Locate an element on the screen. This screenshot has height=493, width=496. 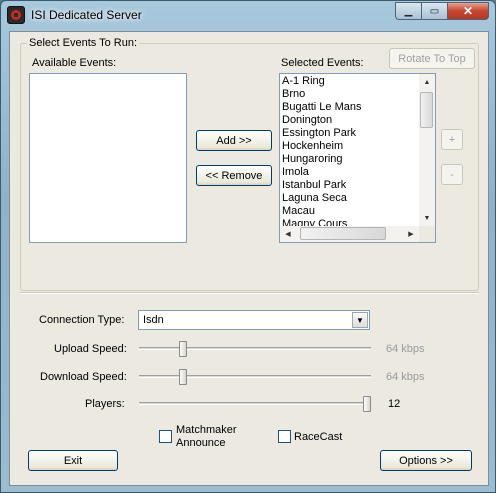
section-divider is located at coordinates (249, 293).